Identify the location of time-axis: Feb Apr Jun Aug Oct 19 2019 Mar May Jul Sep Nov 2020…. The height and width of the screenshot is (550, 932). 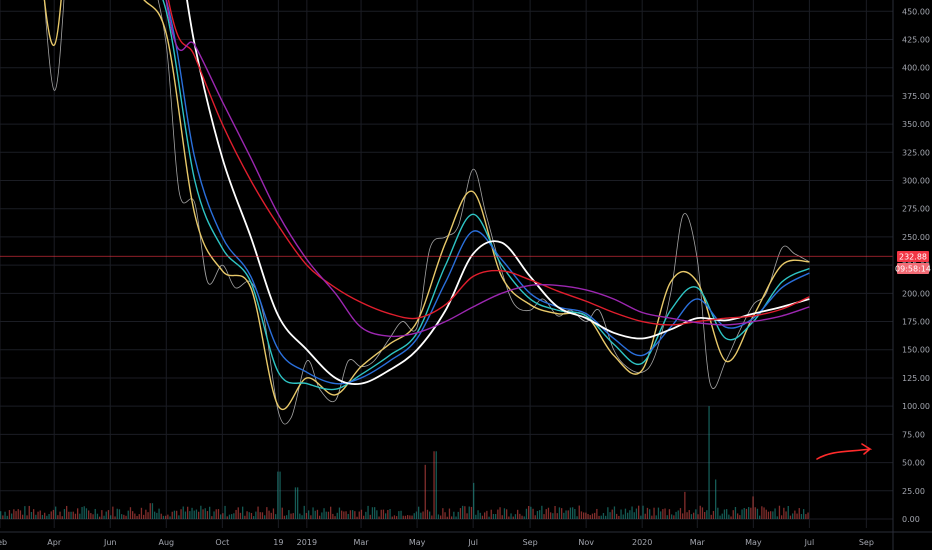
(466, 539).